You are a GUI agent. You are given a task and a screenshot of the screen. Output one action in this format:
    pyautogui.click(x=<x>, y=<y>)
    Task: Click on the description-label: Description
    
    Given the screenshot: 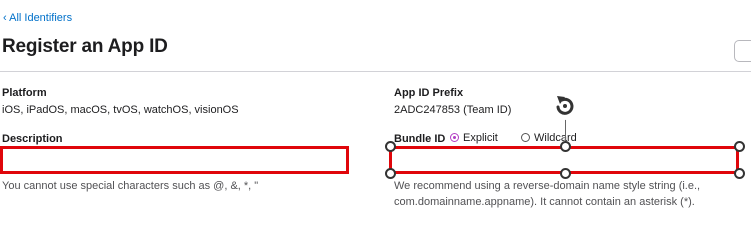 What is the action you would take?
    pyautogui.click(x=32, y=139)
    